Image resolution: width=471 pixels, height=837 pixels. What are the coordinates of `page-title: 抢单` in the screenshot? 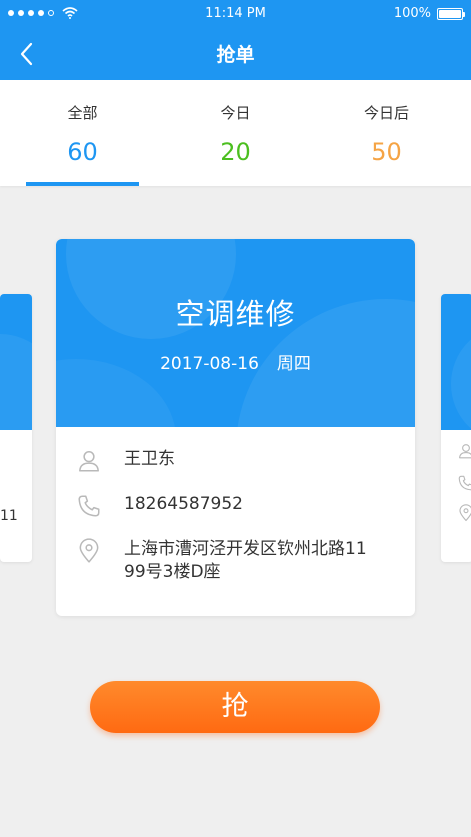 It's located at (235, 55).